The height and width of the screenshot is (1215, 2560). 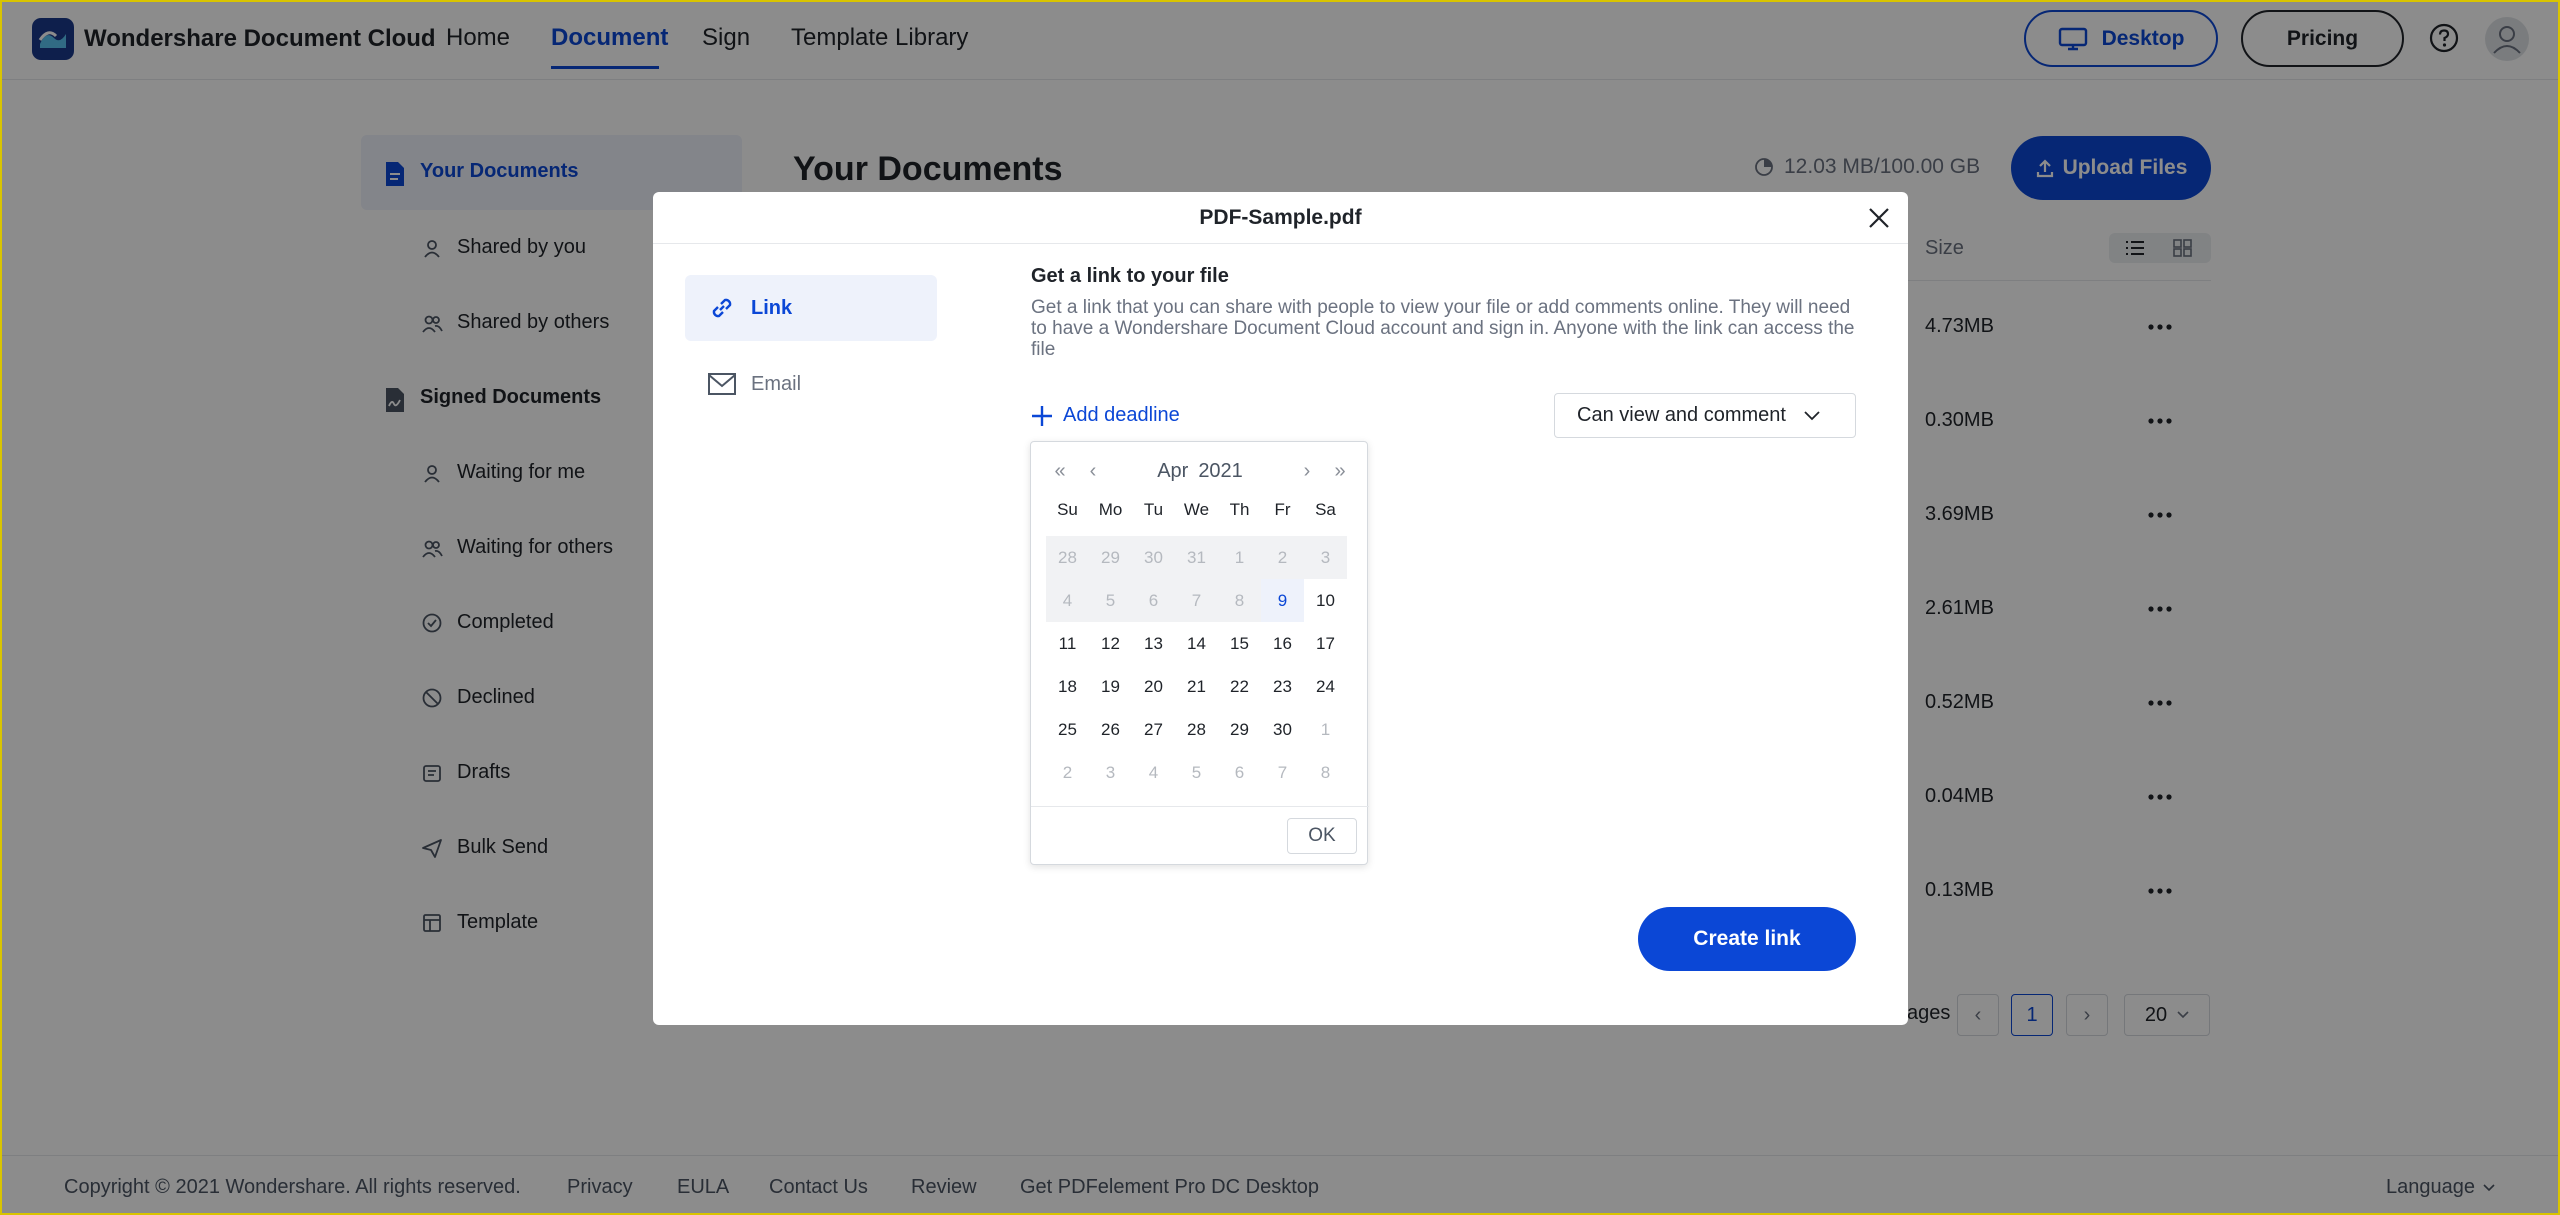 What do you see at coordinates (1325, 686) in the screenshot?
I see `calendar-day: 24` at bounding box center [1325, 686].